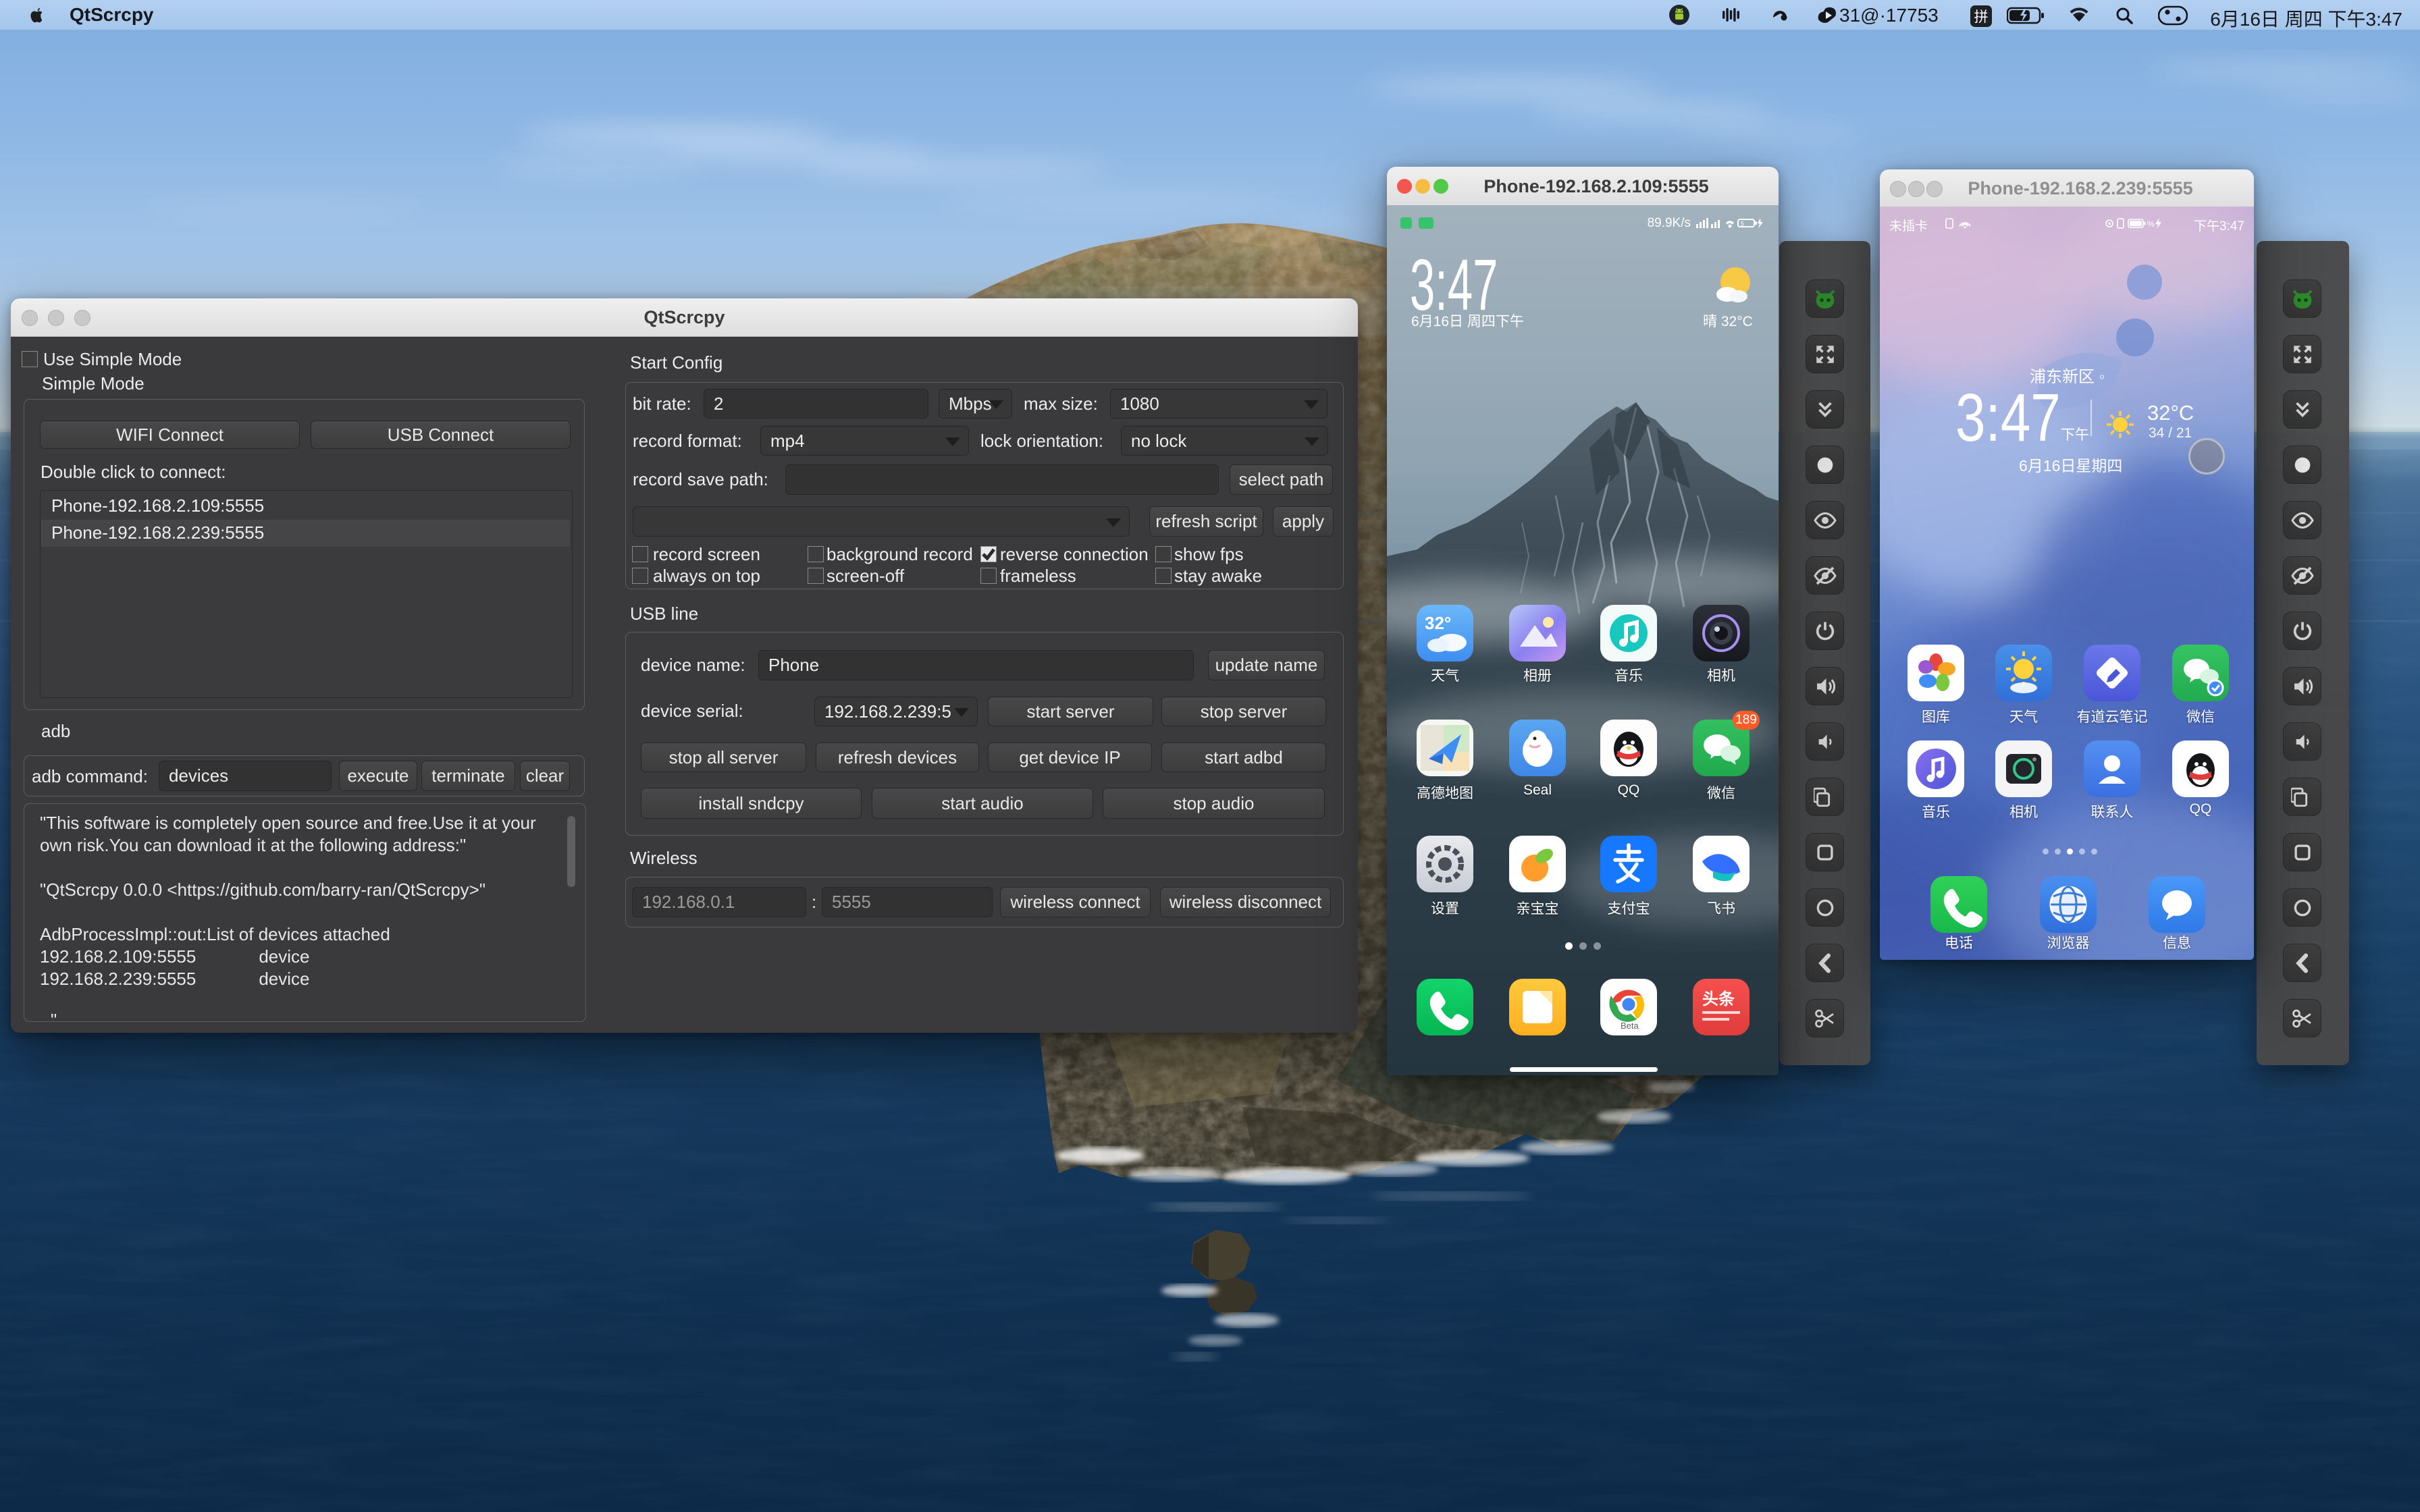  Describe the element at coordinates (1630, 1026) in the screenshot. I see `svg-text: Beta` at that location.